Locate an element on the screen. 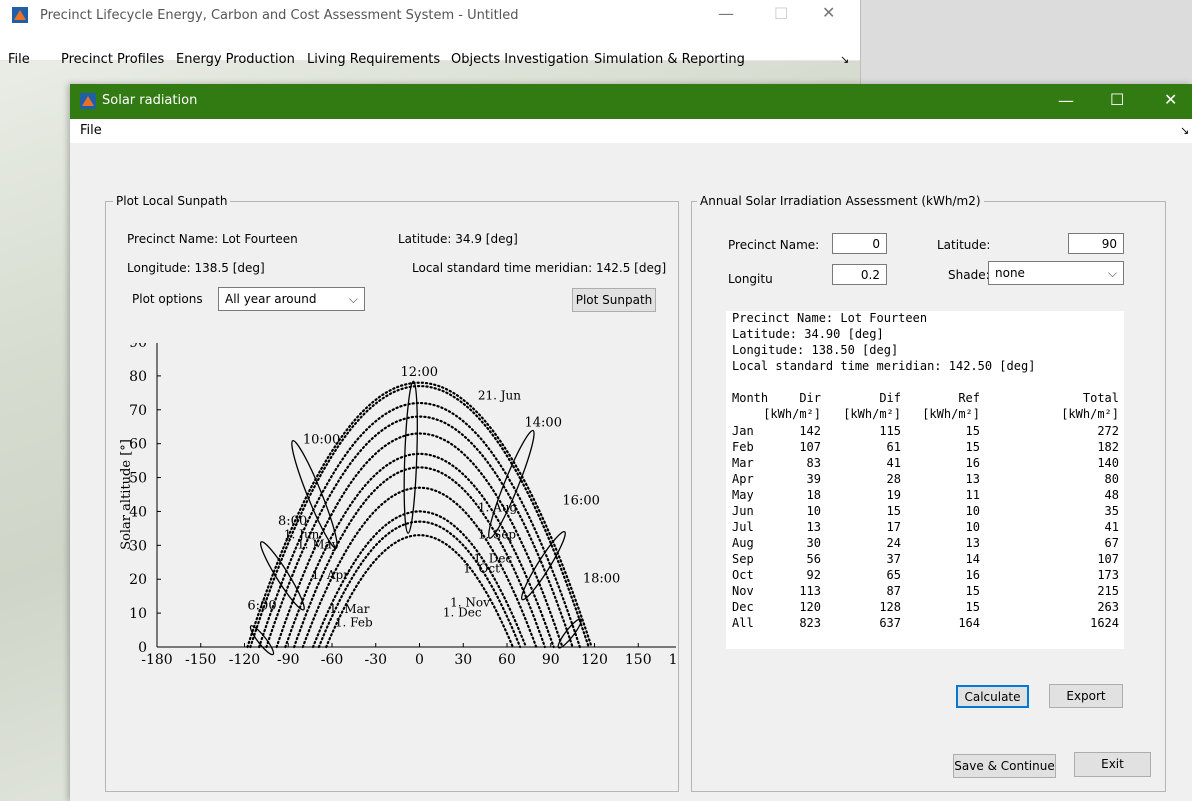  dialog-menu-file: File is located at coordinates (91, 130).